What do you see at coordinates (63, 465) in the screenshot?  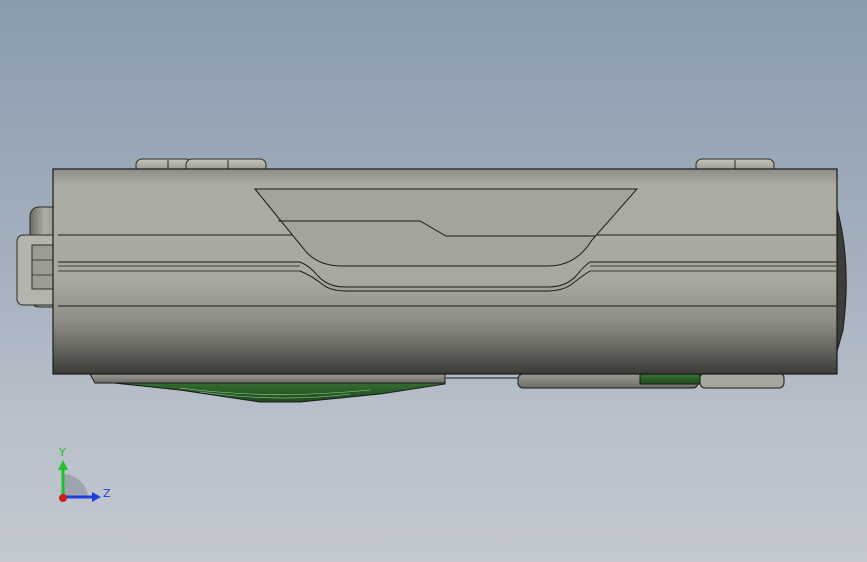 I see `y-axis-arrowhead` at bounding box center [63, 465].